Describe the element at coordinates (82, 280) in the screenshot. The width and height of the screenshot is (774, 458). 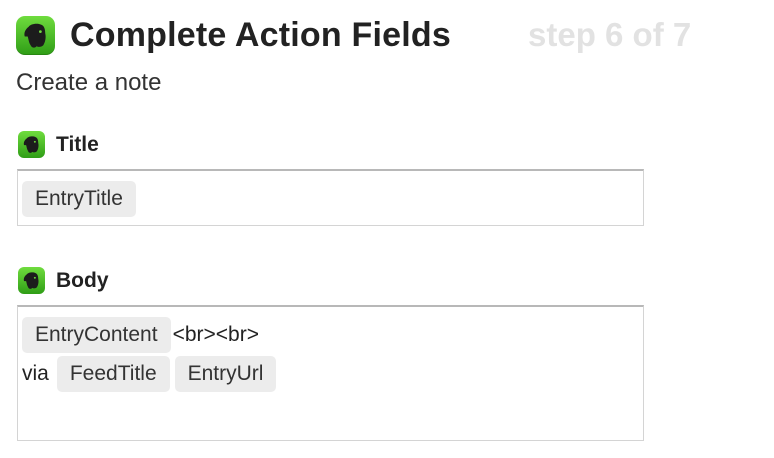
I see `body-label-text: Body` at that location.